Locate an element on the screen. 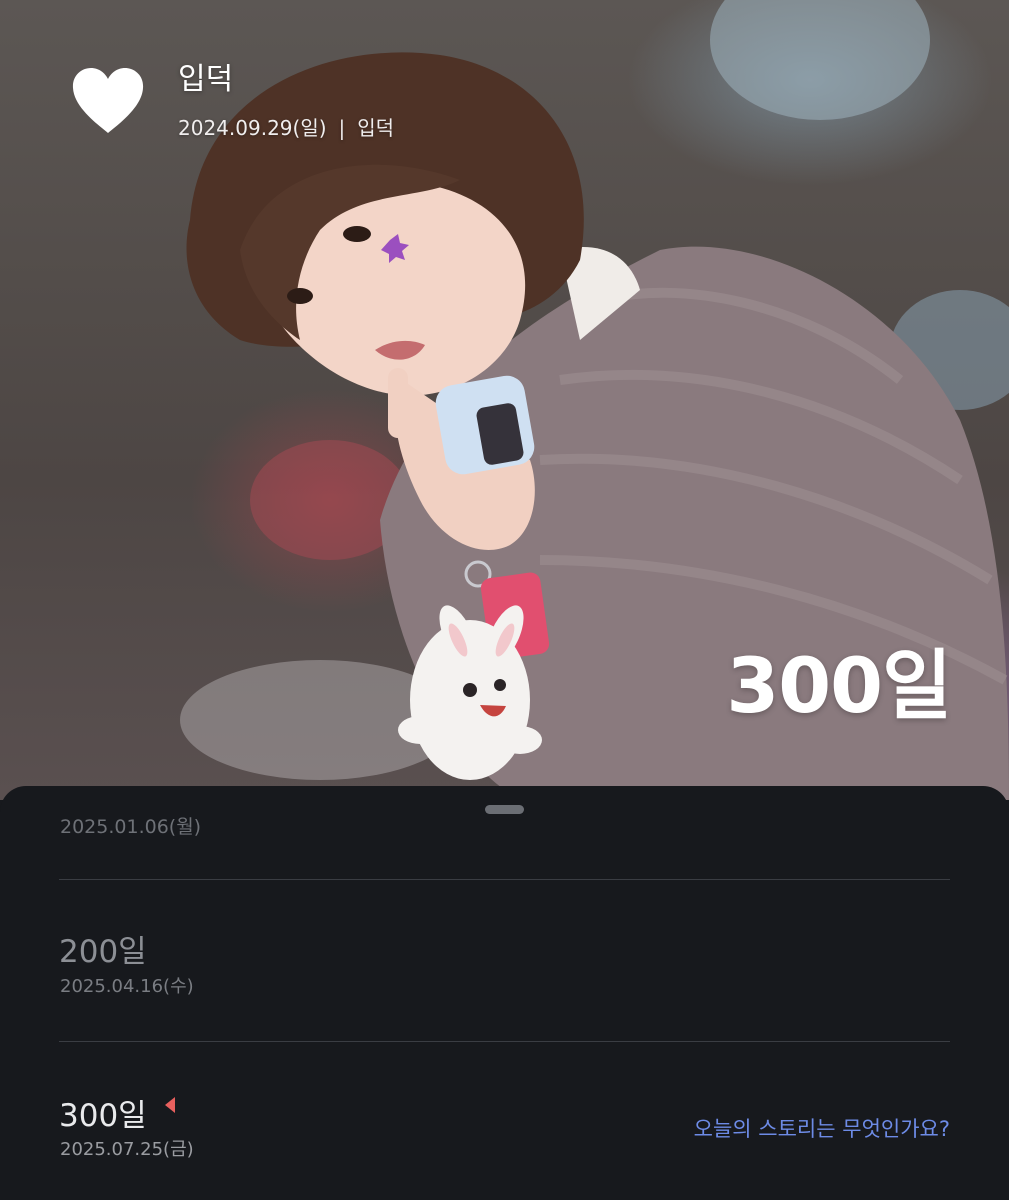 This screenshot has height=1200, width=1009. header-subtitle: 2024.09.29(일) | 입덕 is located at coordinates (286, 126).